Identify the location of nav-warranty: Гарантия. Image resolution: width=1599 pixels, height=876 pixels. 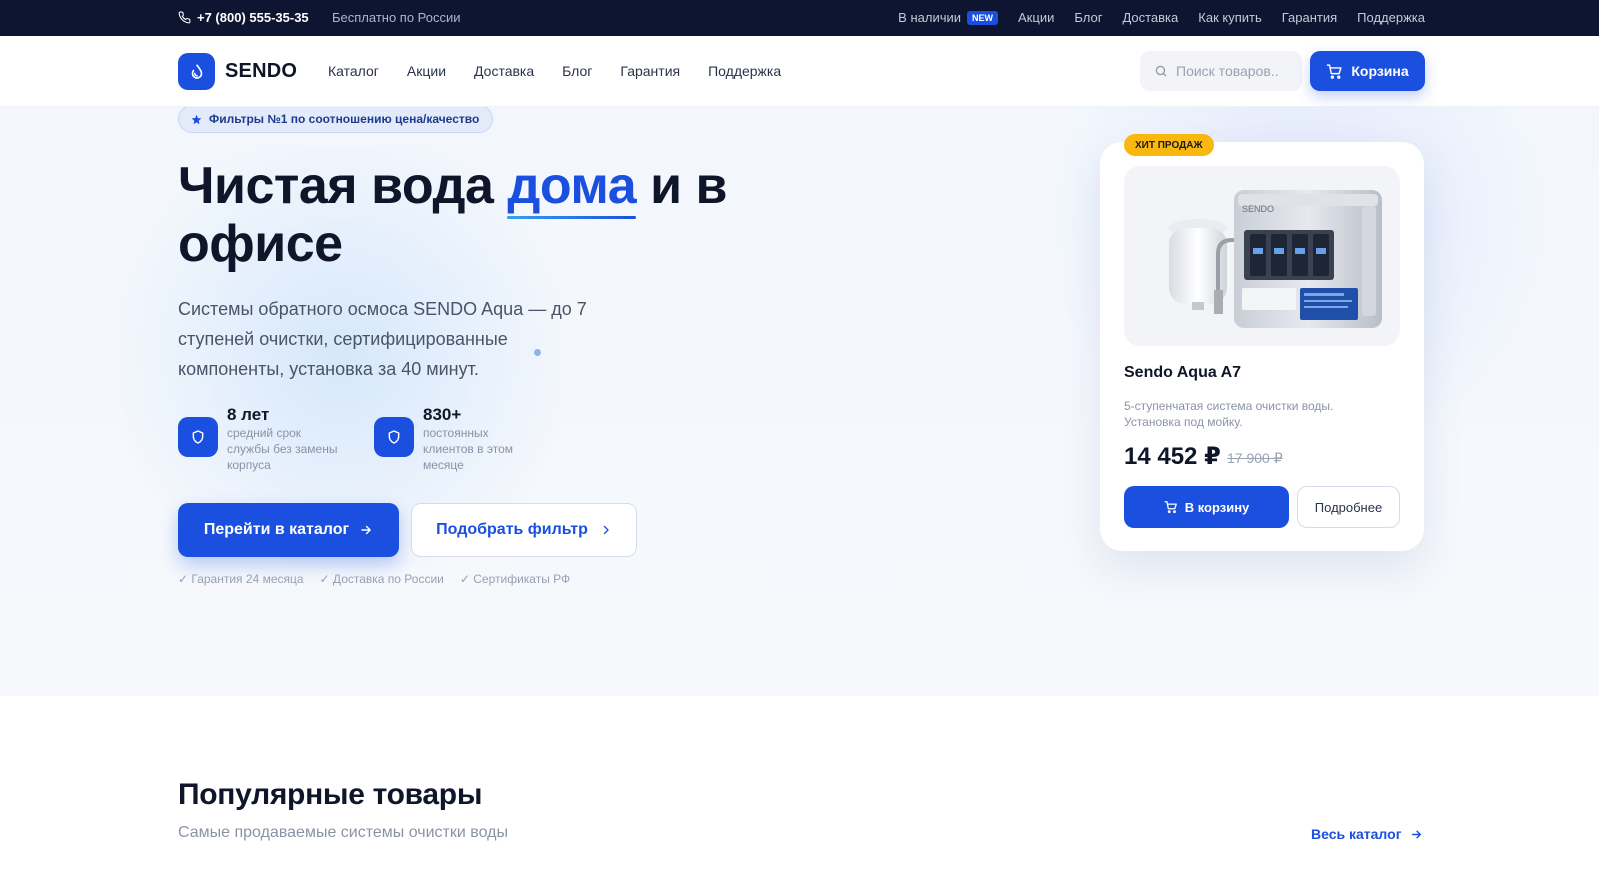
(650, 71).